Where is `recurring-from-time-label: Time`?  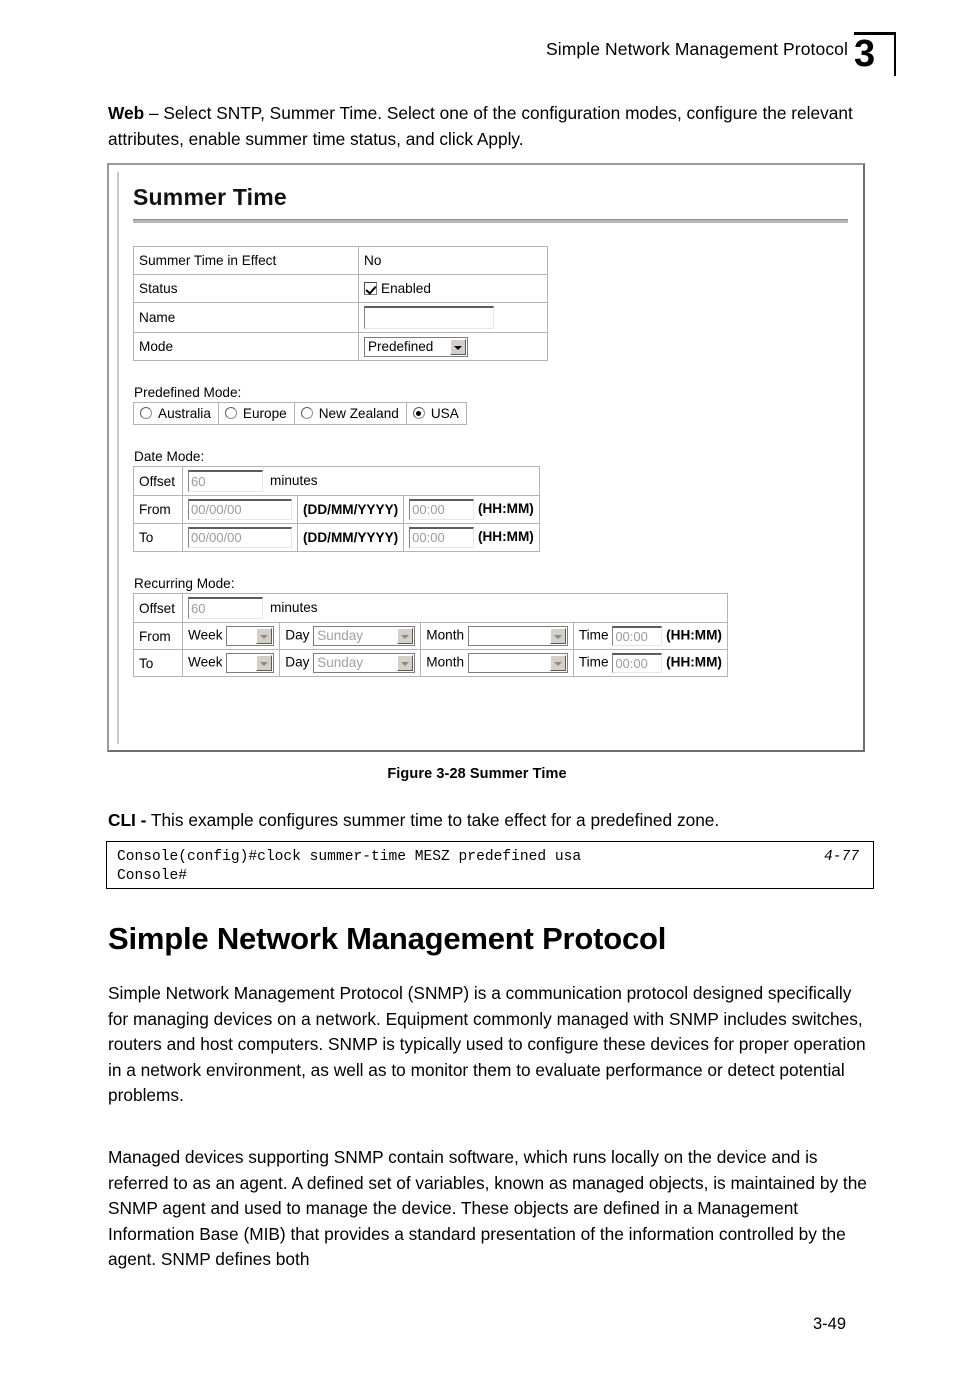
recurring-from-time-label: Time is located at coordinates (593, 635).